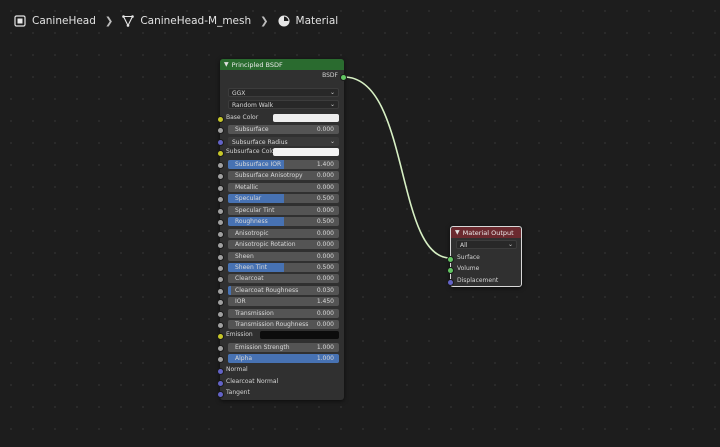  Describe the element at coordinates (196, 21) in the screenshot. I see `crumb-mesh-label: CanineHead-M_mesh` at that location.